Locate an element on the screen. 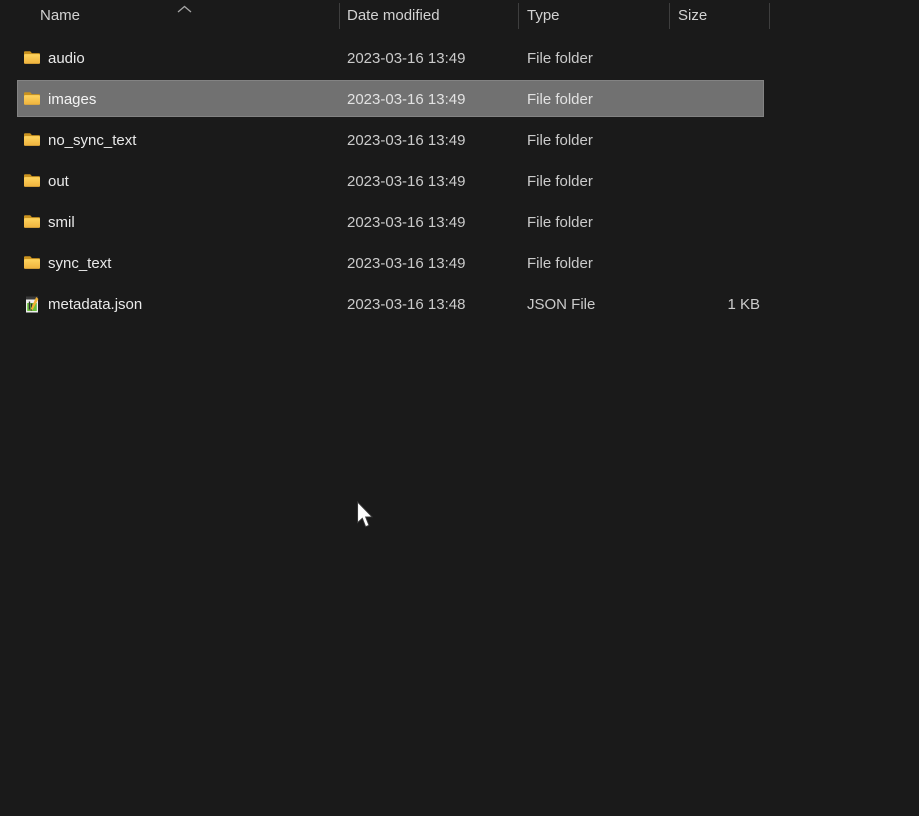  mouse-cursor-arrow-icon is located at coordinates (365, 515).